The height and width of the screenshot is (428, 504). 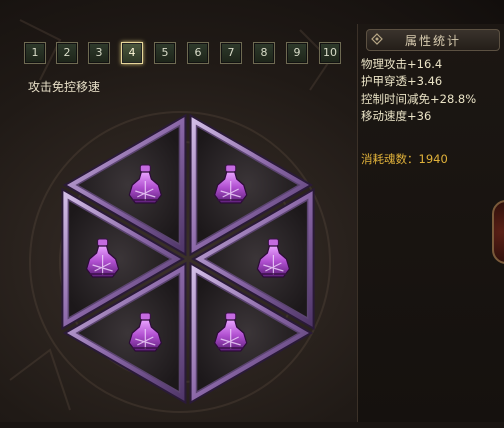 I want to click on tab-3: 3, so click(x=99, y=53).